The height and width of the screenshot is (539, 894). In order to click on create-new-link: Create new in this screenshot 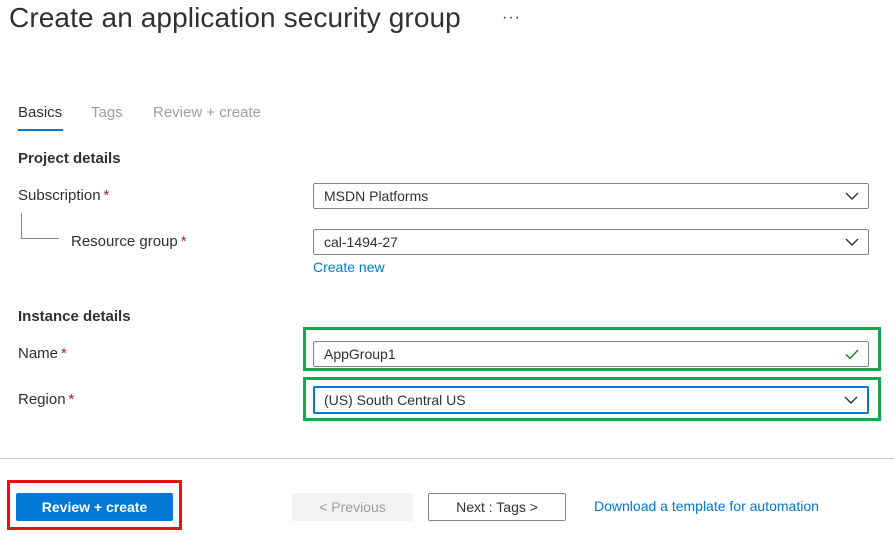, I will do `click(349, 267)`.